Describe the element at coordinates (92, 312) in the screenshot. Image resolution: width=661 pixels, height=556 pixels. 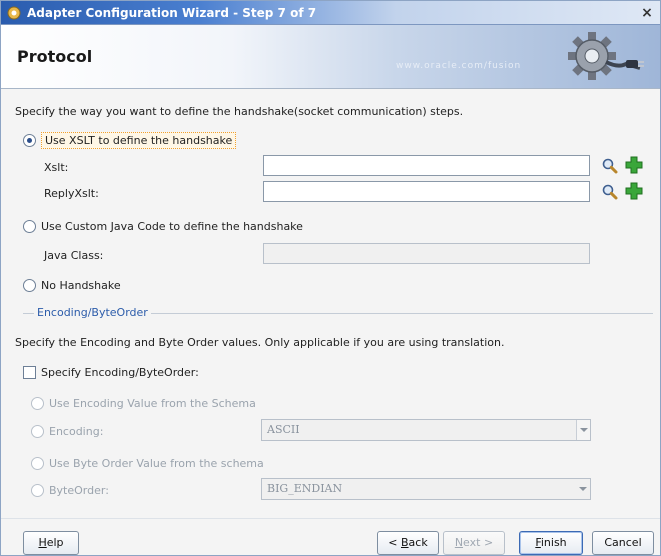
I see `section-title-encoding: Encoding/ByteOrder` at that location.